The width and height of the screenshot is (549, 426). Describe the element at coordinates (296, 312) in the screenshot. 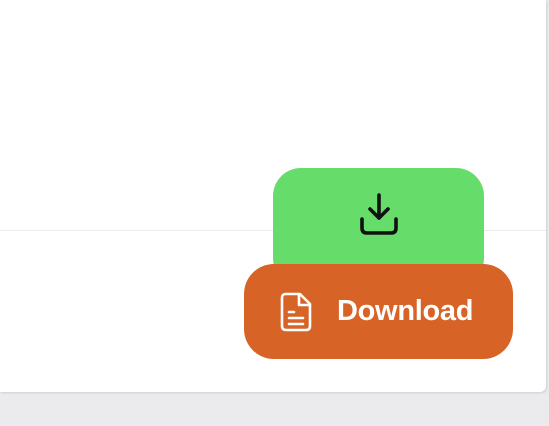

I see `document-icon` at that location.